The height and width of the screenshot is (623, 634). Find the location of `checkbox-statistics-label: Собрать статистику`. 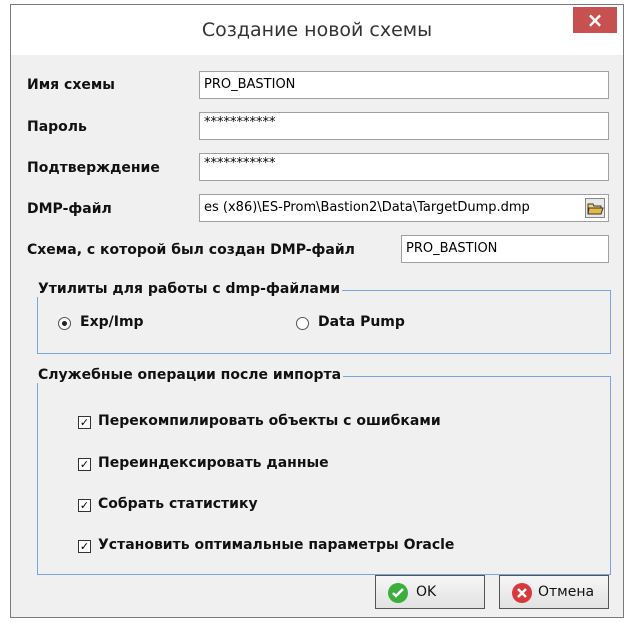

checkbox-statistics-label: Собрать статистику is located at coordinates (178, 504).